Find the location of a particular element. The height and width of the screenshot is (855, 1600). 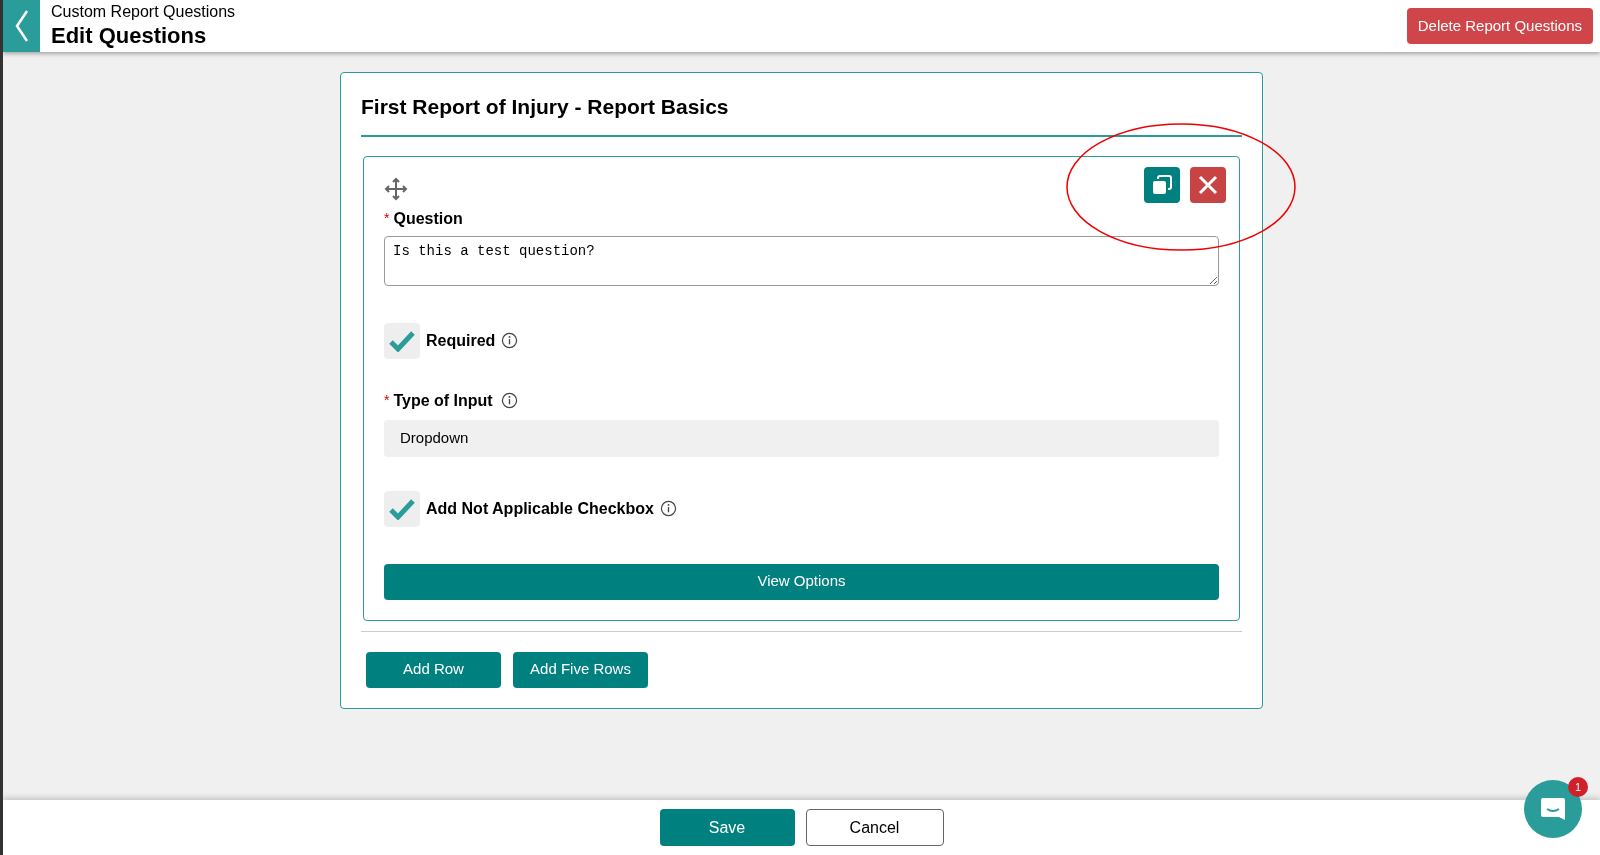

back-button is located at coordinates (21, 26).